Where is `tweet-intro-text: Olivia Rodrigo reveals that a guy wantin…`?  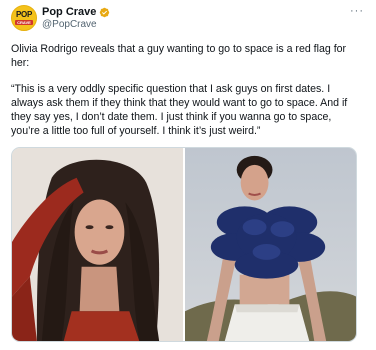 tweet-intro-text: Olivia Rodrigo reveals that a guy wantin… is located at coordinates (189, 56).